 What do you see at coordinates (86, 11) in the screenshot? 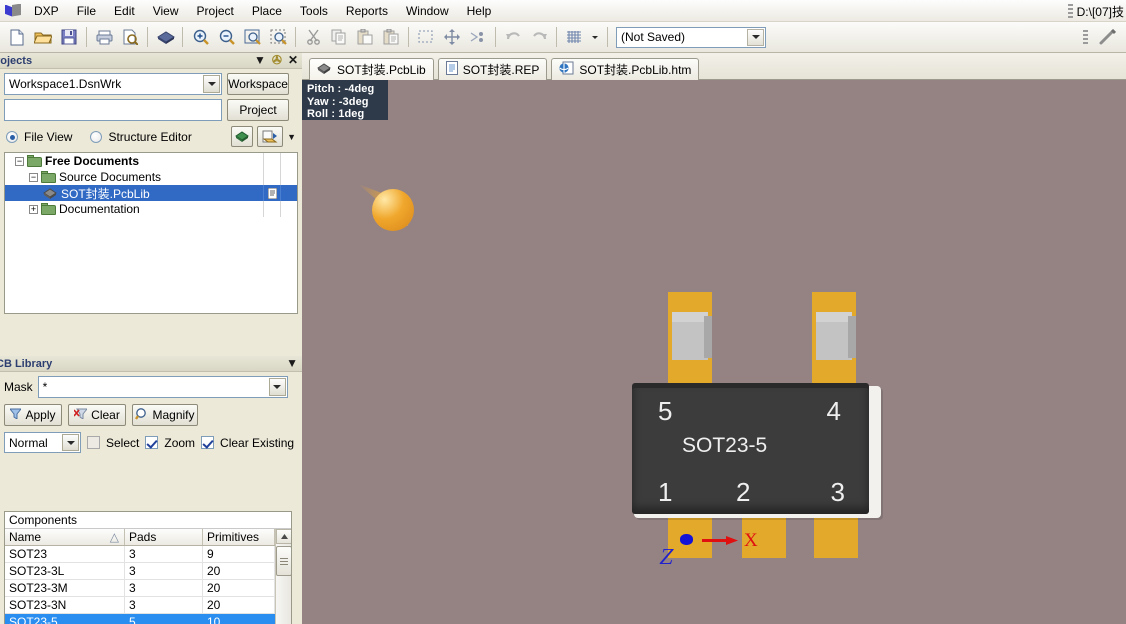
I see `menu-item-file: File` at bounding box center [86, 11].